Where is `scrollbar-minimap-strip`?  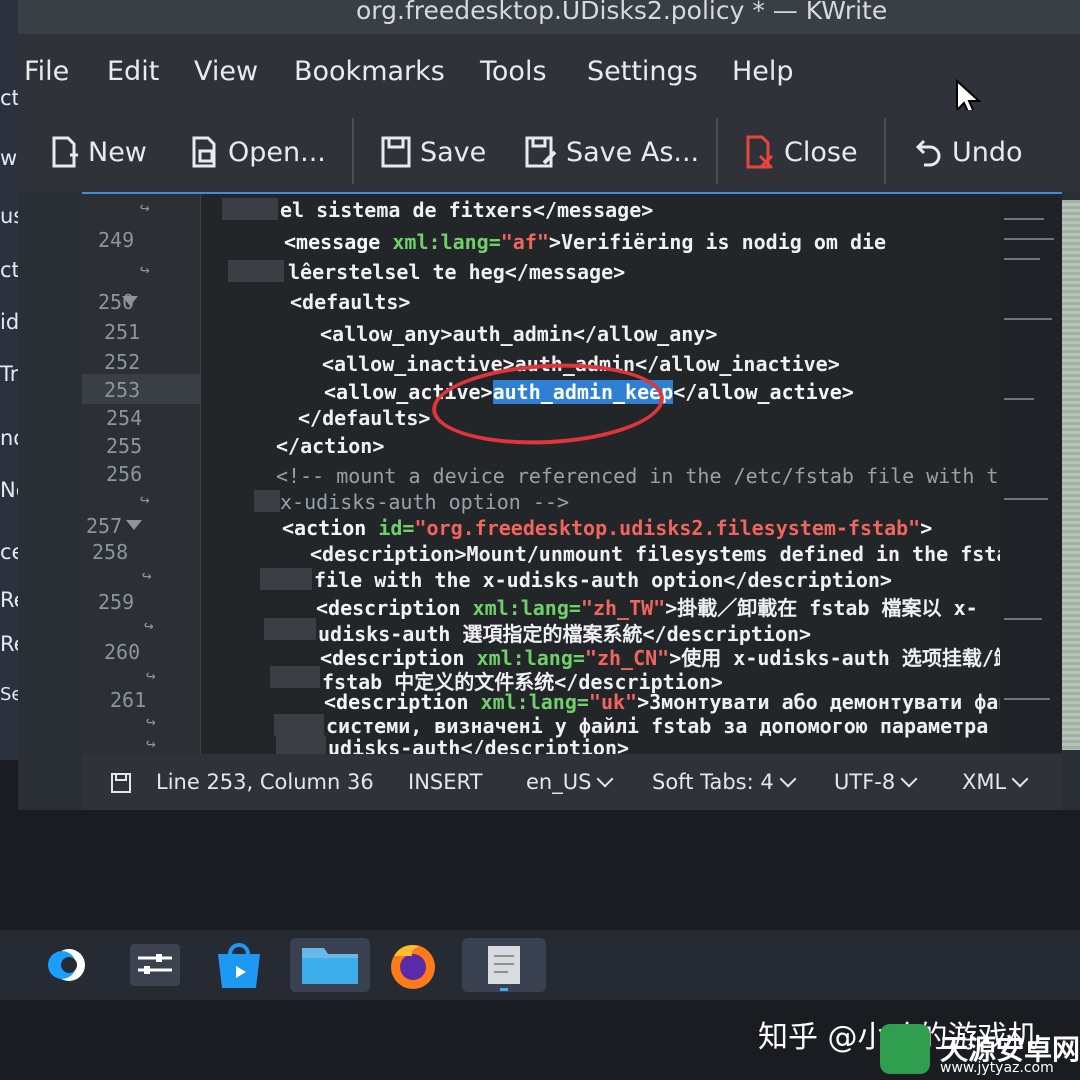
scrollbar-minimap-strip is located at coordinates (1071, 475).